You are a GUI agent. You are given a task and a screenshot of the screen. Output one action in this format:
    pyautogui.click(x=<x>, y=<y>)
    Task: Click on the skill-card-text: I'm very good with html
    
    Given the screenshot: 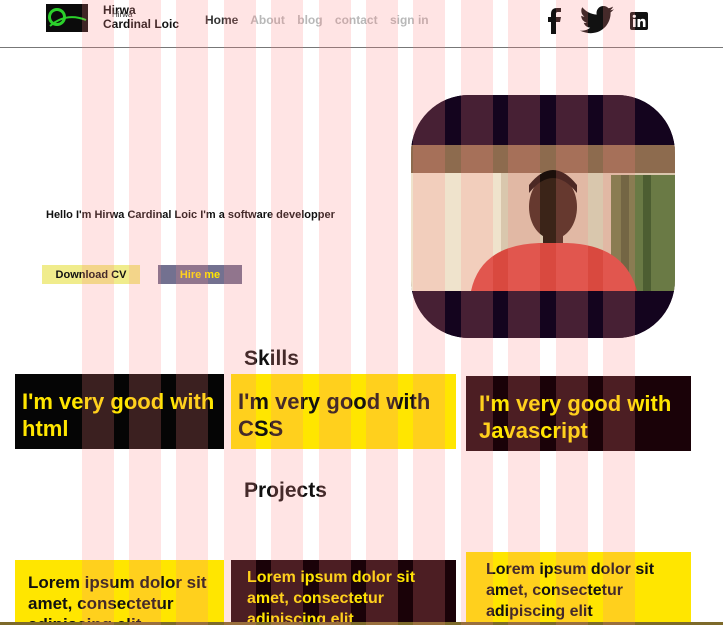 What is the action you would take?
    pyautogui.click(x=118, y=415)
    